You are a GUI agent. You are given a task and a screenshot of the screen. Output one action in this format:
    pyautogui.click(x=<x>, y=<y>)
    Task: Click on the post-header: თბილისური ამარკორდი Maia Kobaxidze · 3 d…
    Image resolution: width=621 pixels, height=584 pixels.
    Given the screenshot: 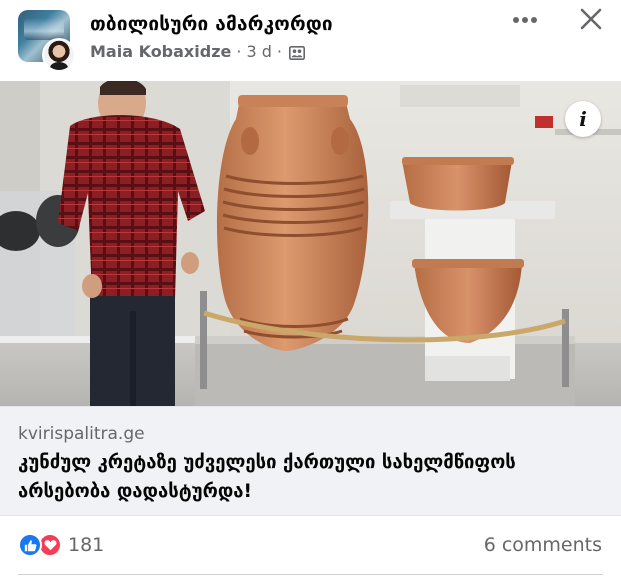 What is the action you would take?
    pyautogui.click(x=310, y=40)
    